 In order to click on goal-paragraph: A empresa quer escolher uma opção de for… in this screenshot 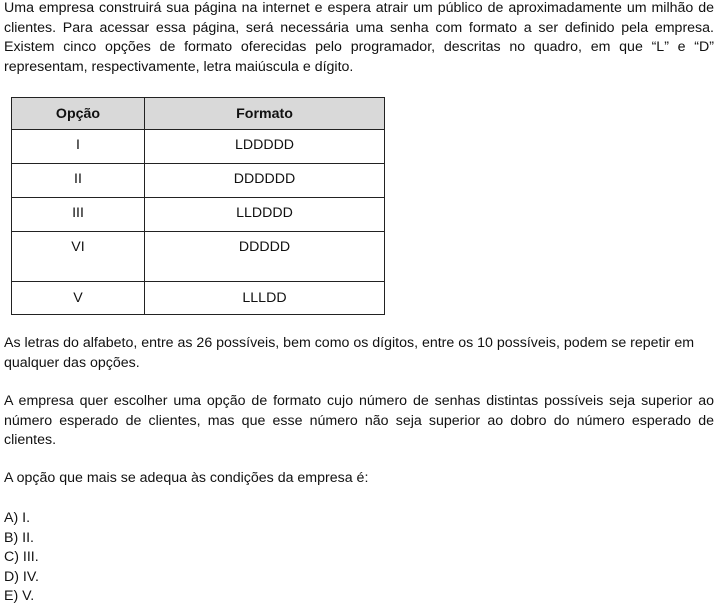, I will do `click(359, 420)`.